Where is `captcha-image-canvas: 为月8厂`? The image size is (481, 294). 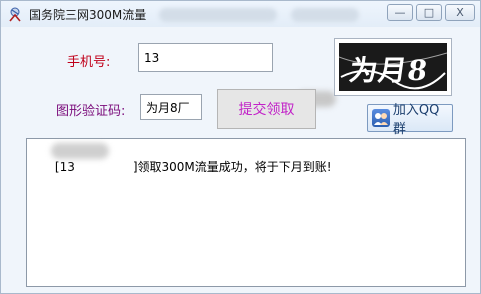 captcha-image-canvas: 为月8厂 is located at coordinates (393, 67).